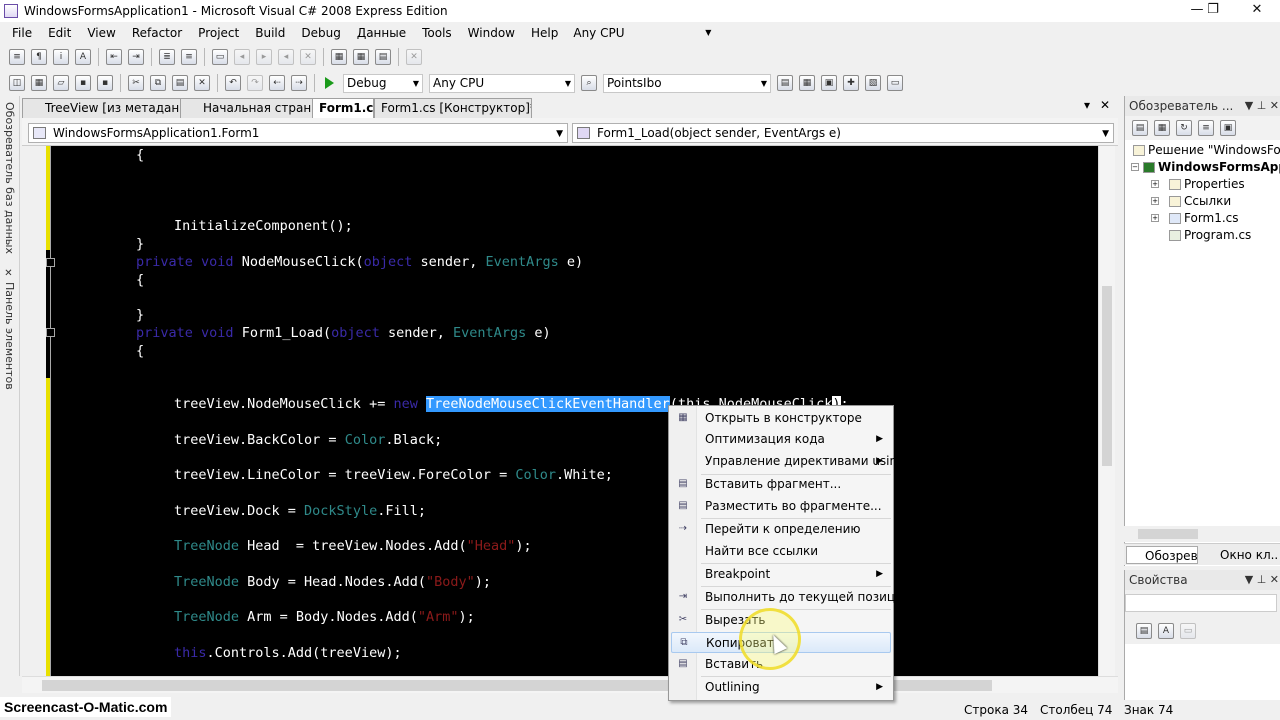  I want to click on clear-bookmarks-icon: ✕, so click(308, 57).